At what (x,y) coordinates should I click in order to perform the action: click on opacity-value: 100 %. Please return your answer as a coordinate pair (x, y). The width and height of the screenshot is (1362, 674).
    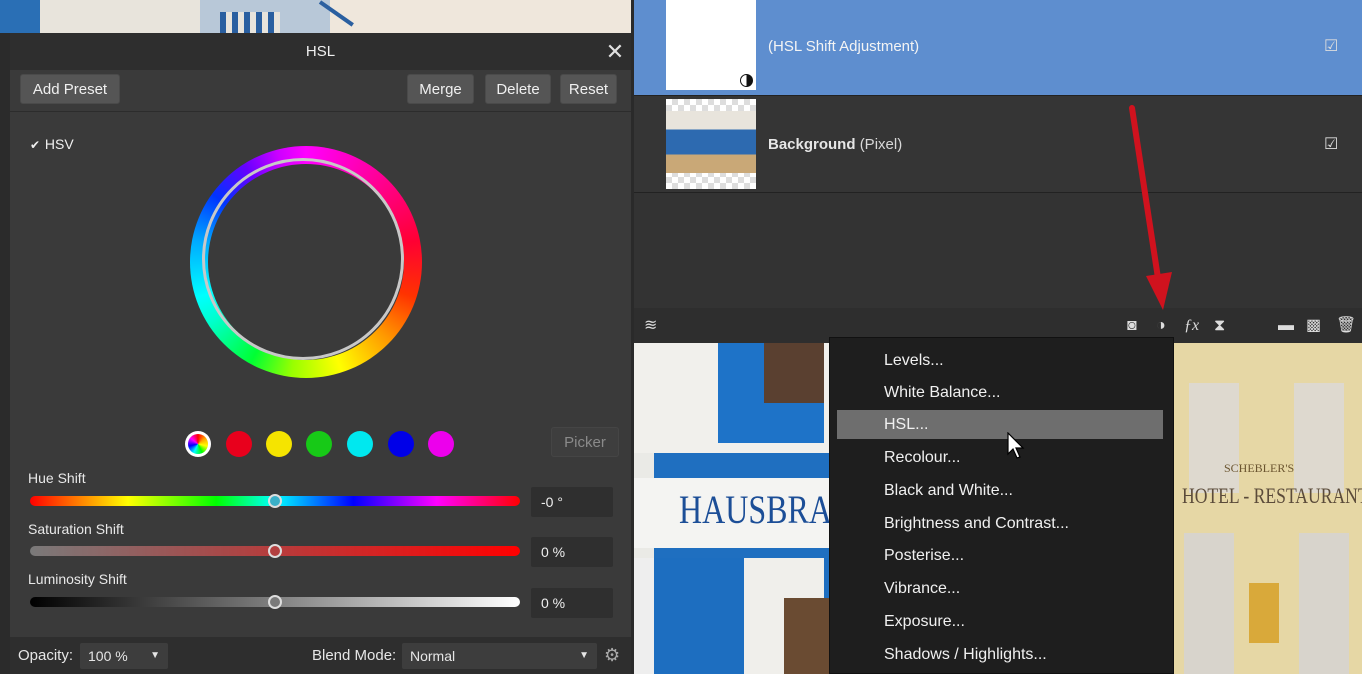
    Looking at the image, I should click on (108, 656).